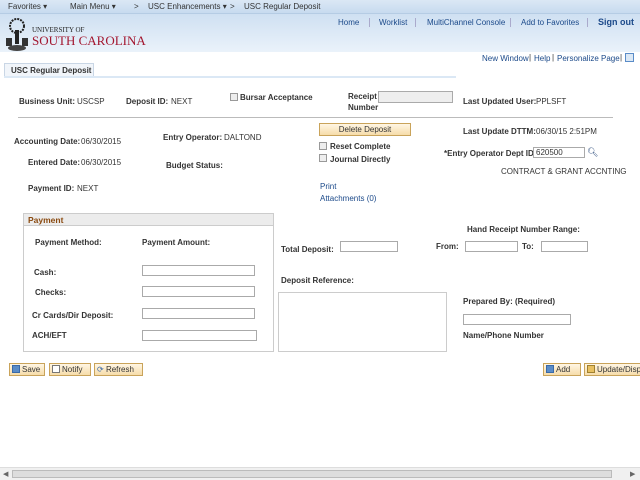 The height and width of the screenshot is (480, 640). I want to click on attachments-link: Attachments (0), so click(348, 198).